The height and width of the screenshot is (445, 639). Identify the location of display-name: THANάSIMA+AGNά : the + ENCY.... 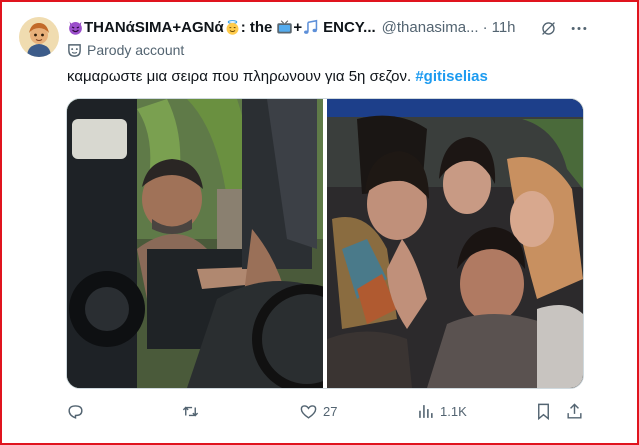
(221, 27).